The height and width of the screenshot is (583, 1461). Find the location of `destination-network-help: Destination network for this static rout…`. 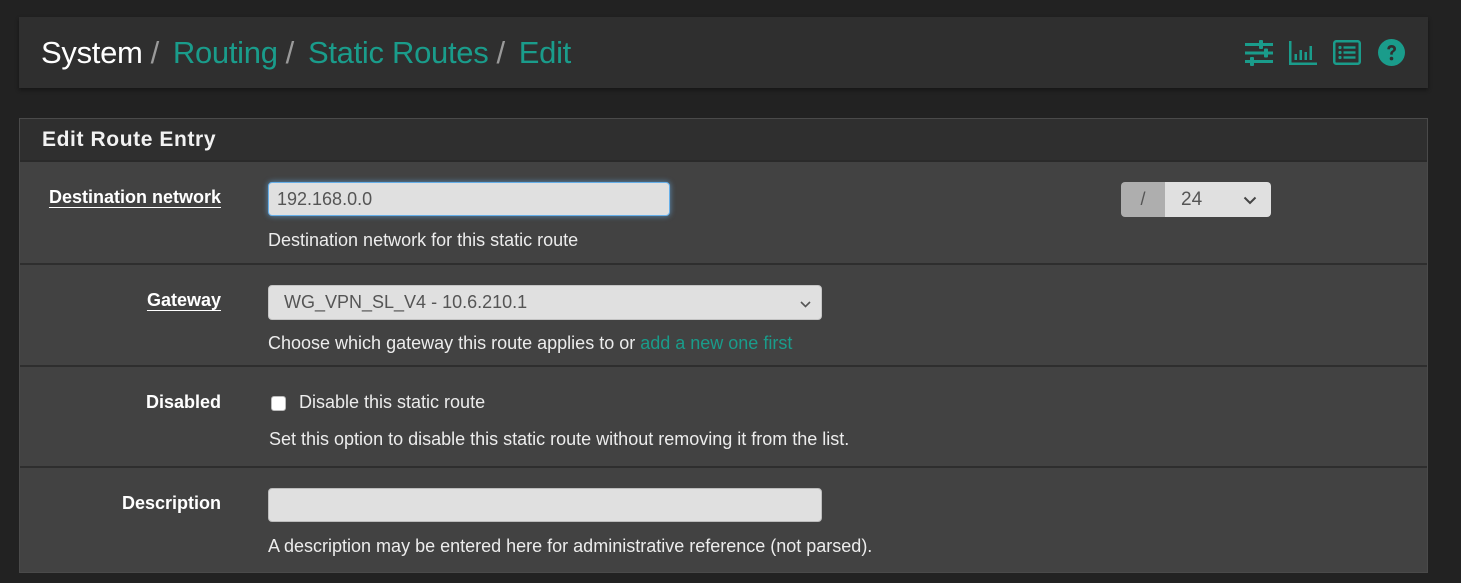

destination-network-help: Destination network for this static rout… is located at coordinates (423, 240).